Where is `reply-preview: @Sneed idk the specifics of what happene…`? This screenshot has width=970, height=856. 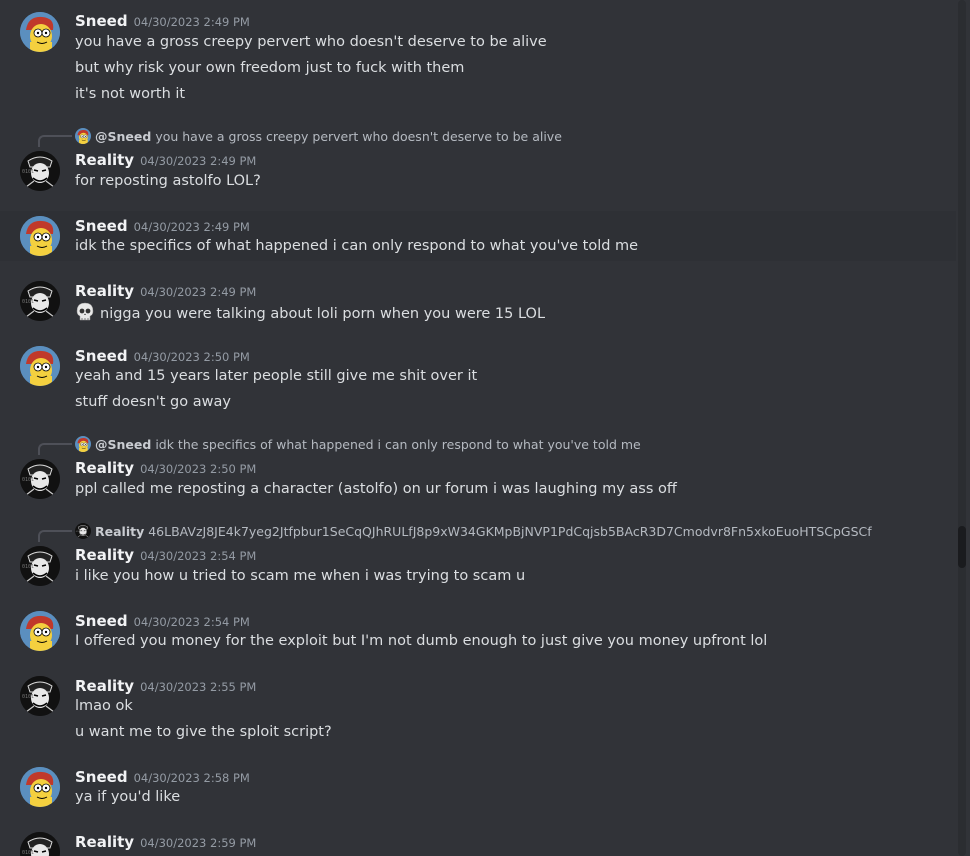 reply-preview: @Sneed idk the specifics of what happene… is located at coordinates (358, 444).